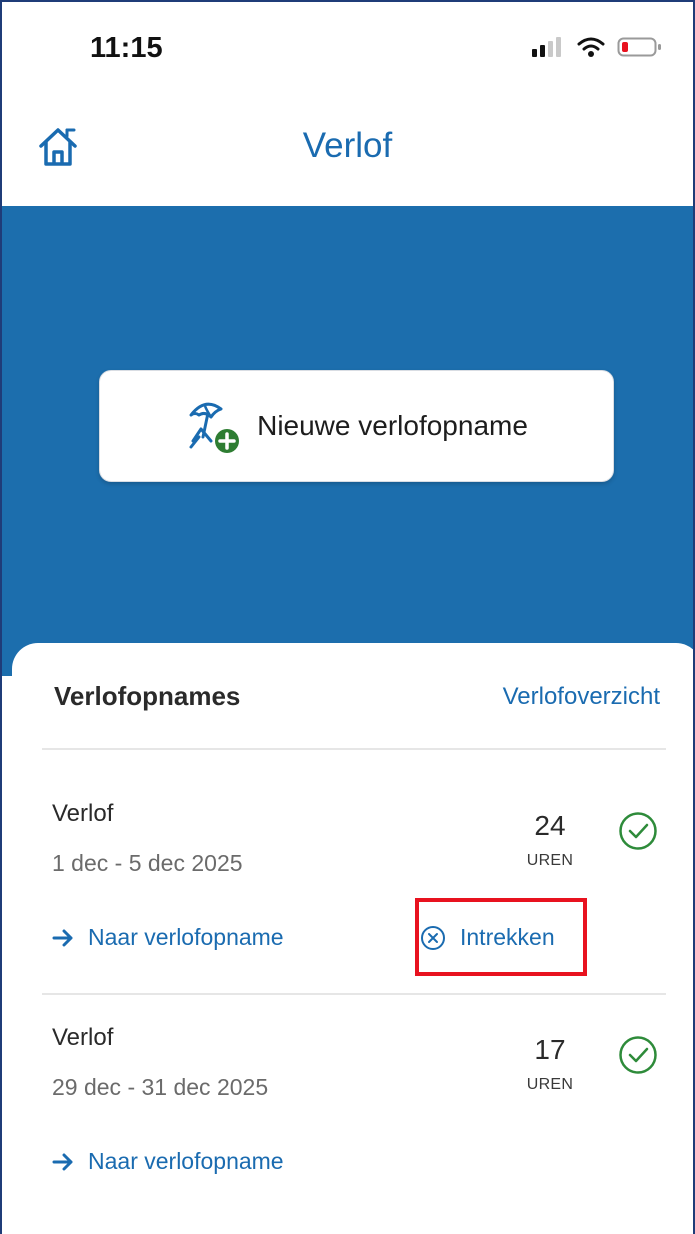  What do you see at coordinates (550, 825) in the screenshot?
I see `hours-value: 24` at bounding box center [550, 825].